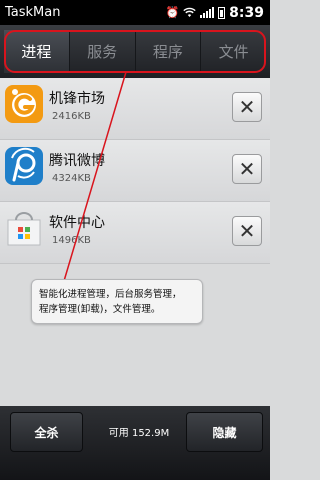 Image resolution: width=320 pixels, height=480 pixels. I want to click on app-name: 机锋市场, so click(77, 99).